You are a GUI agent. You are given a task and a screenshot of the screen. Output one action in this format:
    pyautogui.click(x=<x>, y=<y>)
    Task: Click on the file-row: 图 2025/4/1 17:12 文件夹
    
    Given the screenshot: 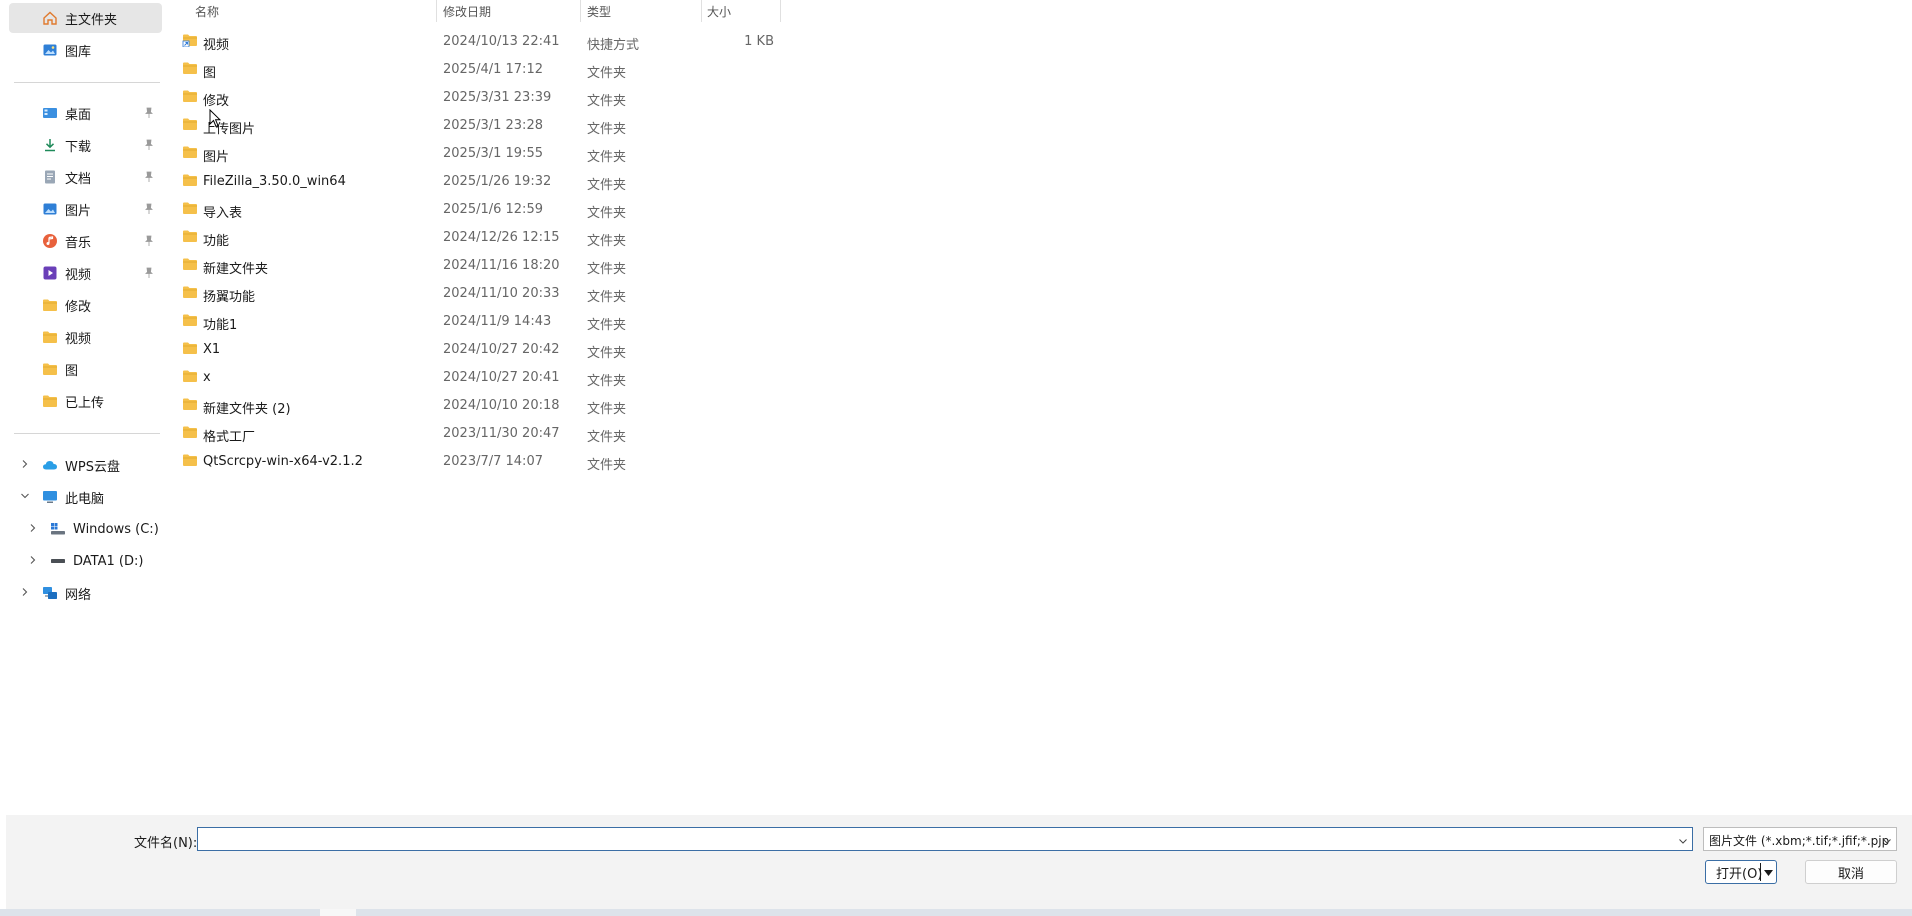 What is the action you would take?
    pyautogui.click(x=486, y=69)
    